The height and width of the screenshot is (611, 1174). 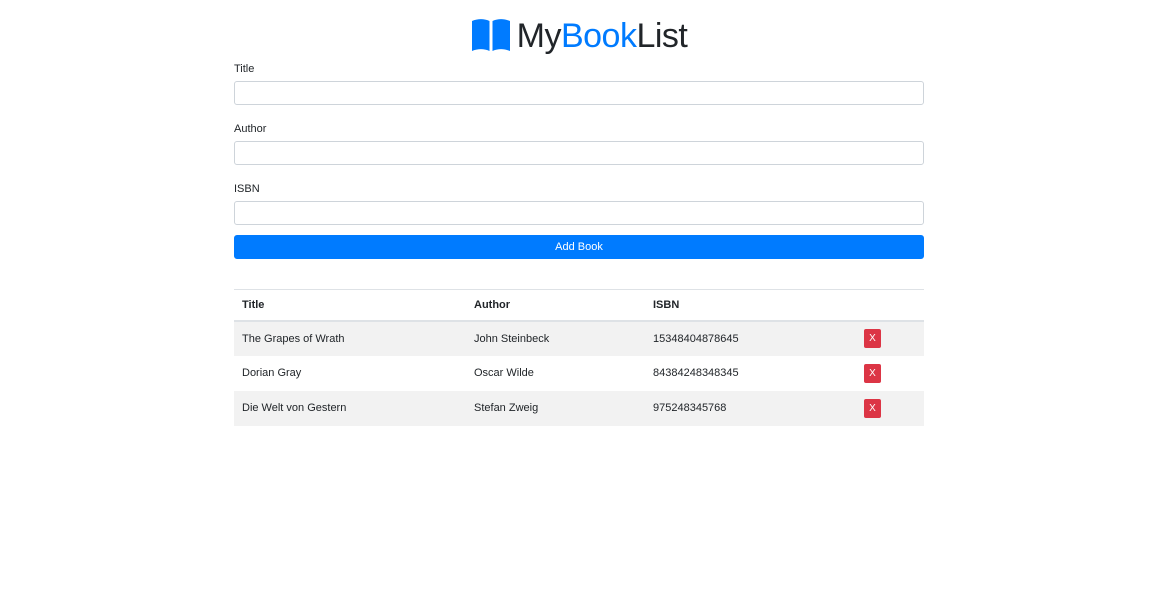 What do you see at coordinates (539, 36) in the screenshot?
I see `brand-my: My` at bounding box center [539, 36].